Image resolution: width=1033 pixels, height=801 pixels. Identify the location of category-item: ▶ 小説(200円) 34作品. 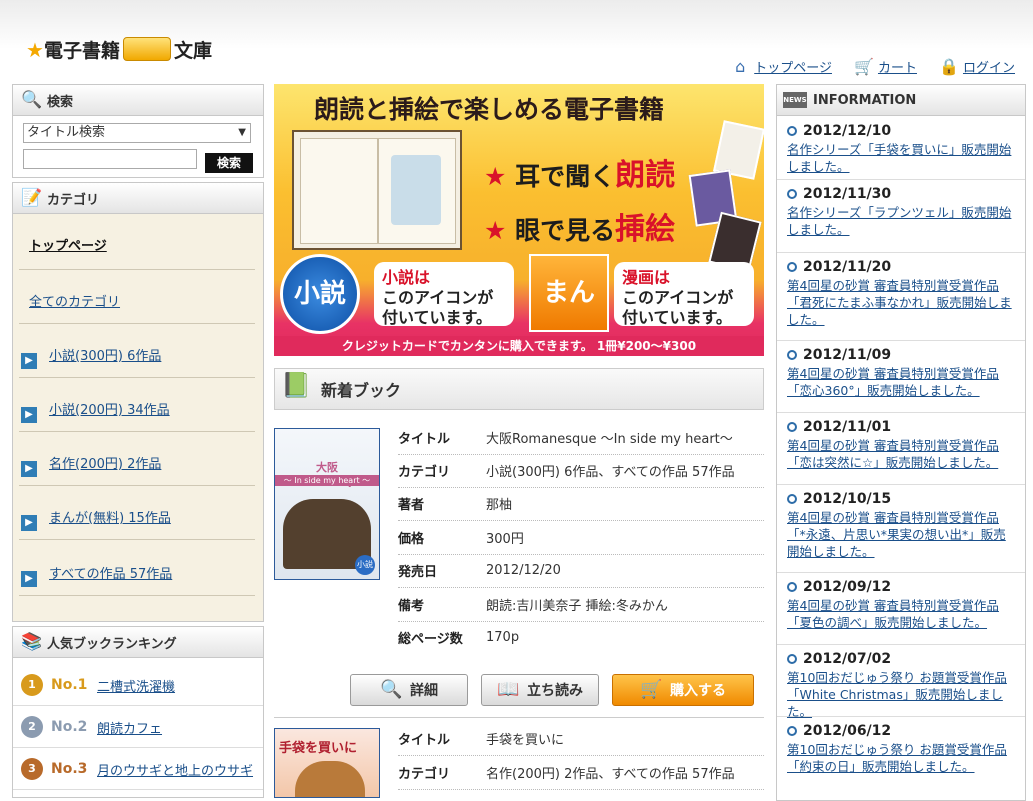
(137, 405).